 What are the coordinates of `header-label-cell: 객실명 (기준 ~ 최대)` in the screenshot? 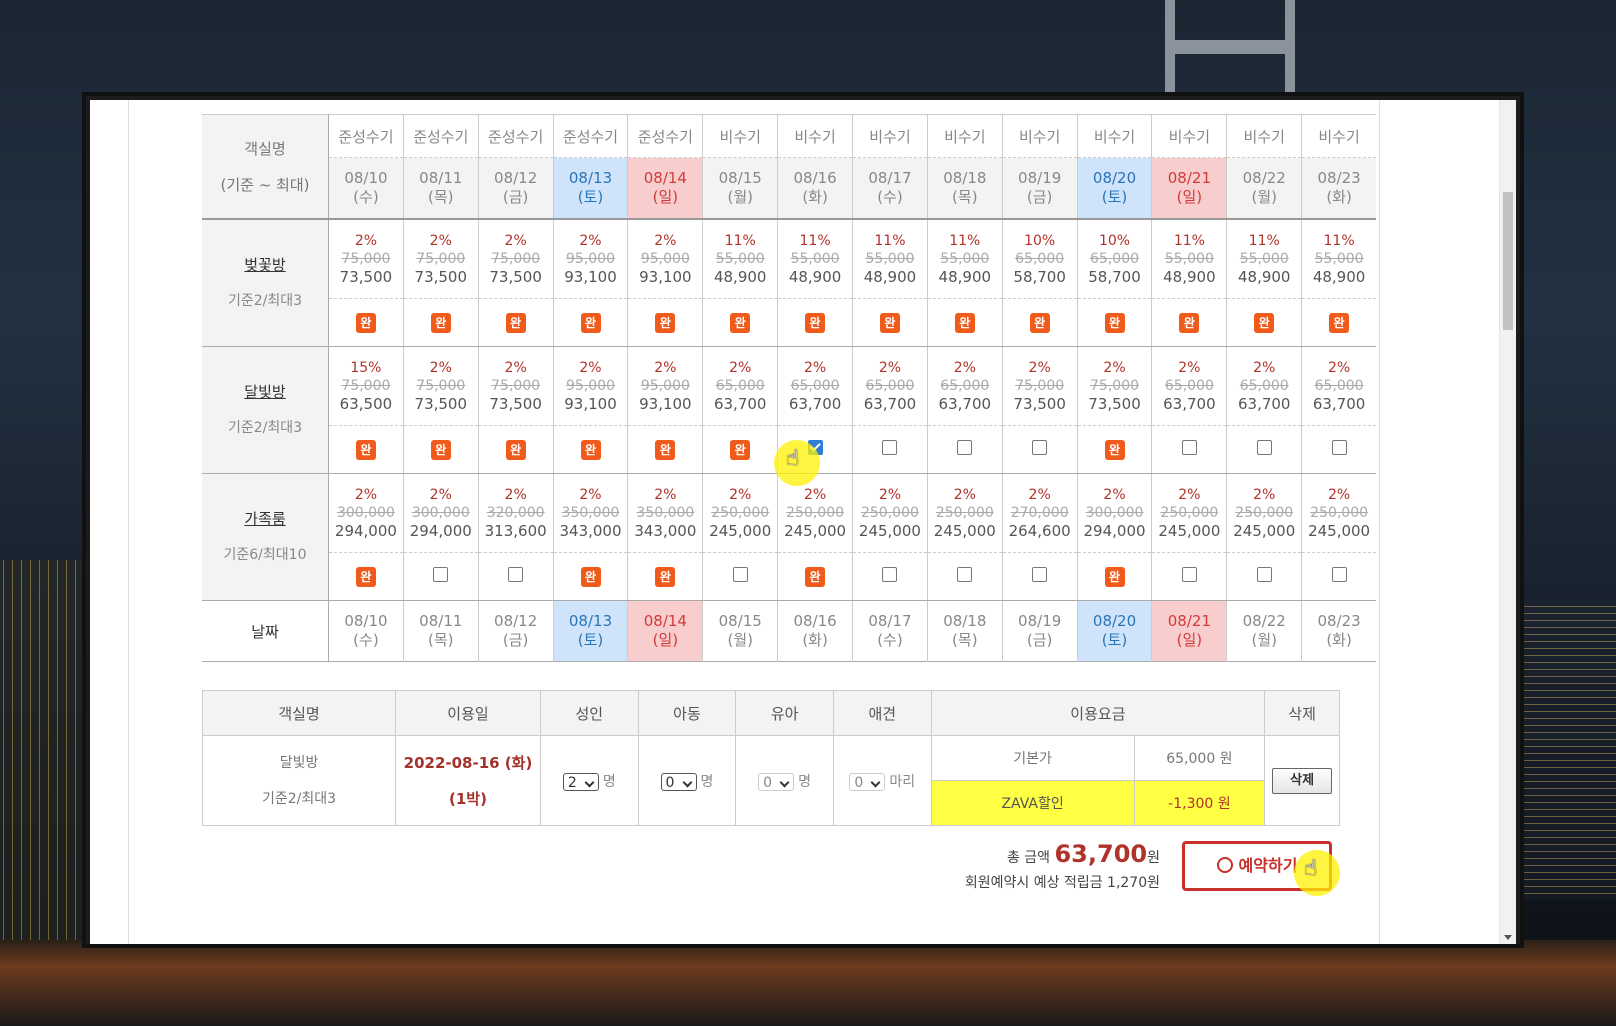 It's located at (265, 167).